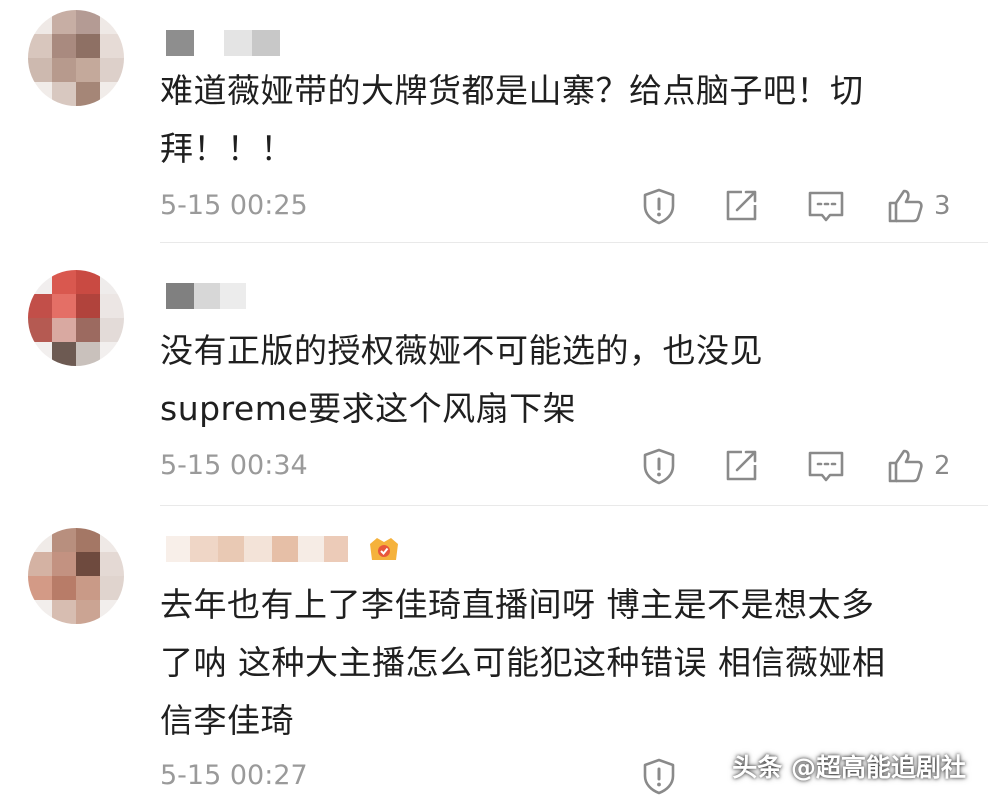 The image size is (988, 810). Describe the element at coordinates (560, 206) in the screenshot. I see `comment-meta: 5-15 00:25 3` at that location.